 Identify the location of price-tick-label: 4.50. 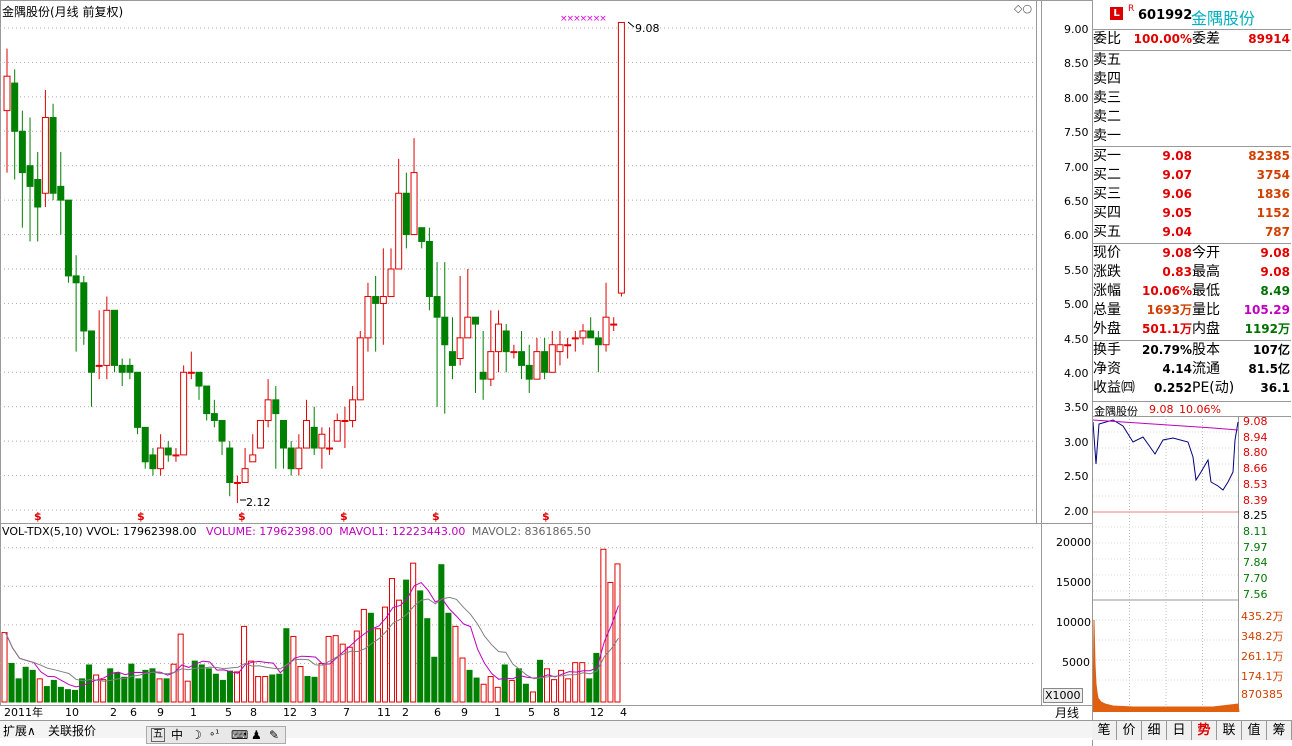
(1076, 339).